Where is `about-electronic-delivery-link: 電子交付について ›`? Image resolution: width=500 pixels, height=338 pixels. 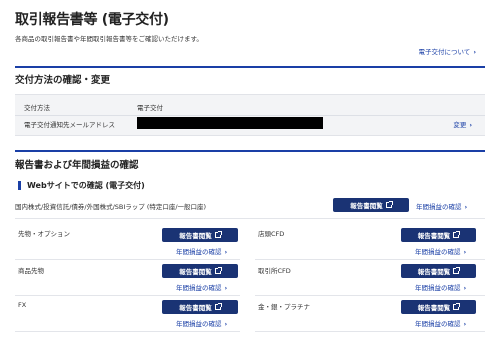
about-electronic-delivery-link: 電子交付について › is located at coordinates (448, 51).